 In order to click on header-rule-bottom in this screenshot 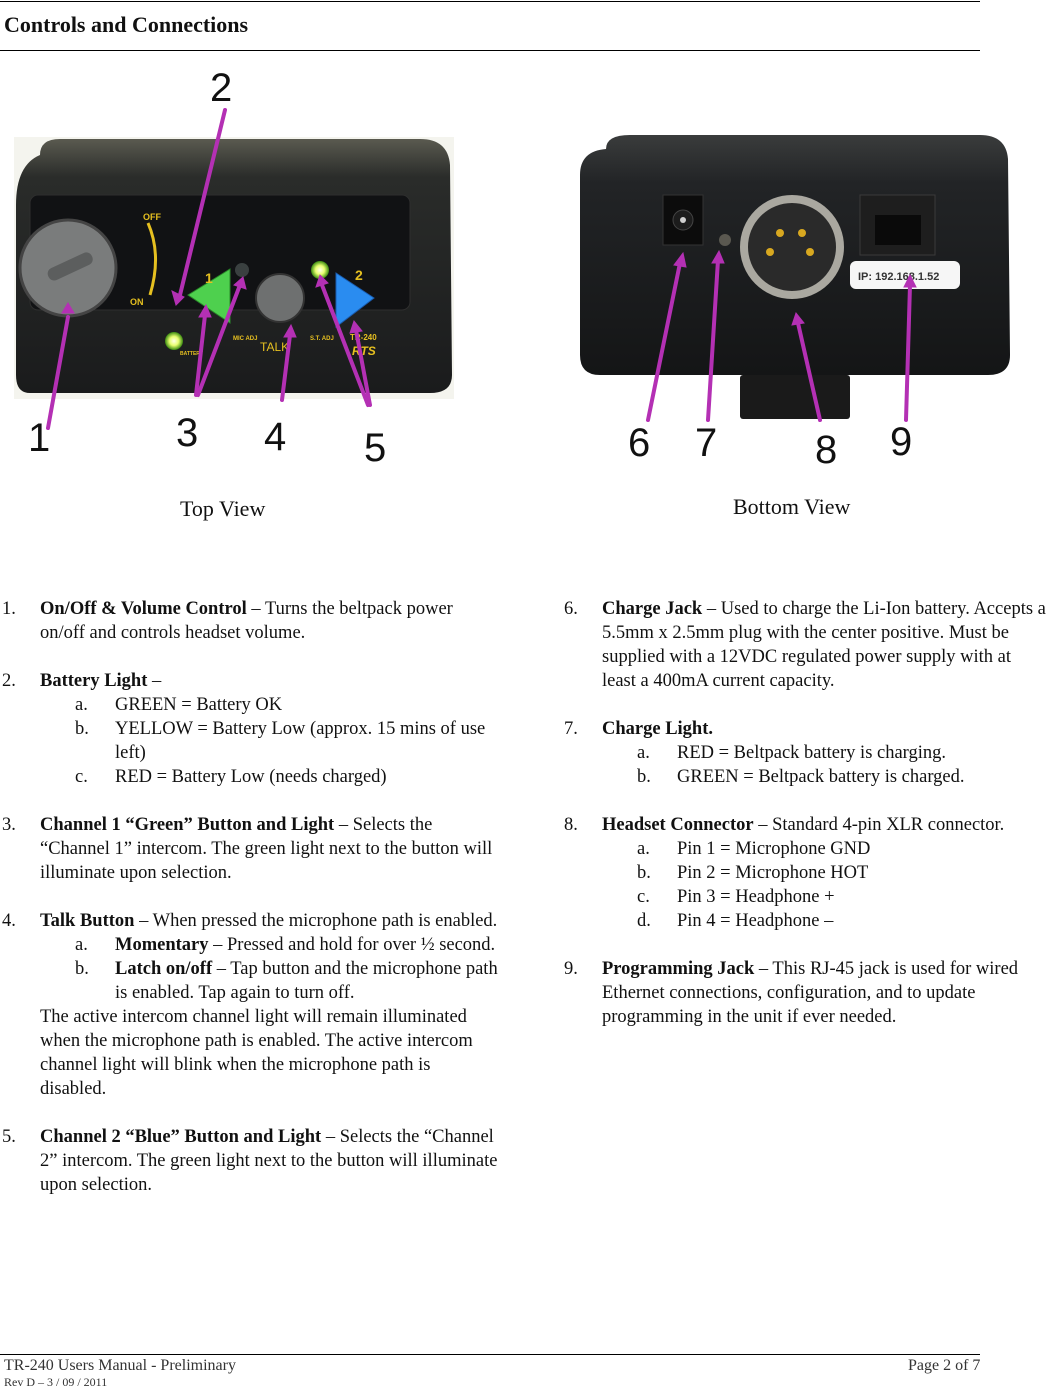, I will do `click(490, 50)`.